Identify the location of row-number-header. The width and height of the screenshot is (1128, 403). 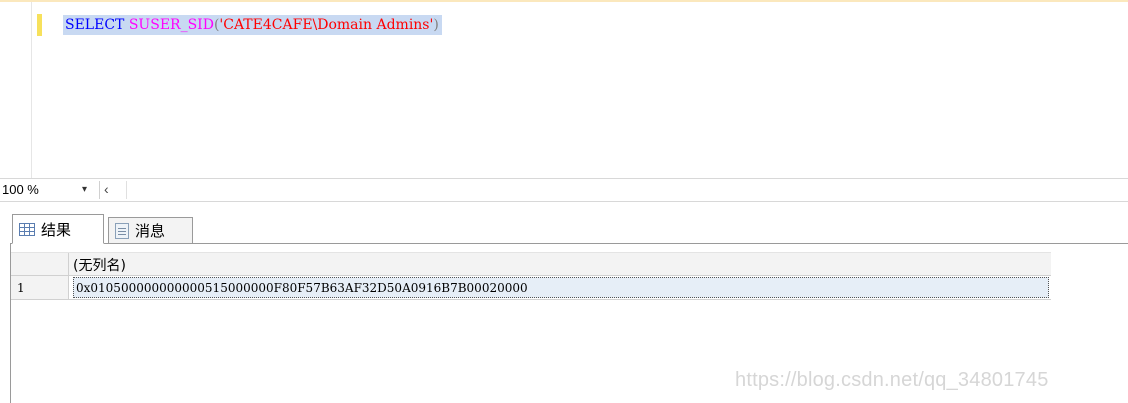
(40, 265).